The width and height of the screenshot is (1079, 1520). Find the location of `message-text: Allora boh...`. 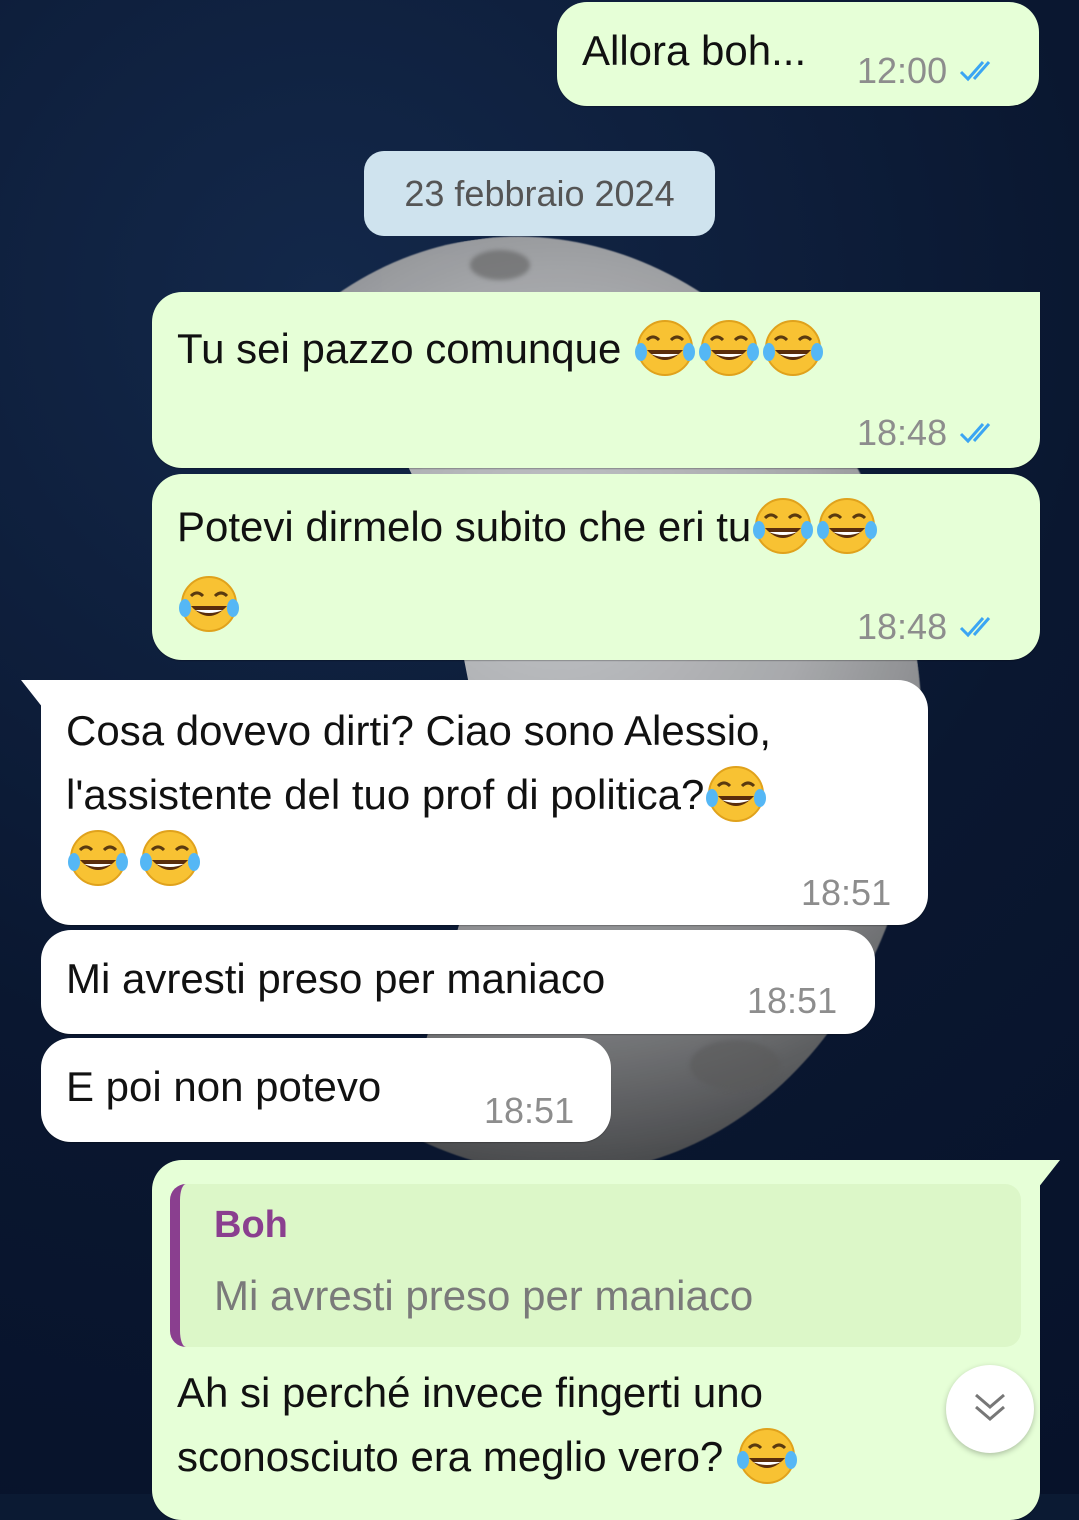

message-text: Allora boh... is located at coordinates (694, 50).